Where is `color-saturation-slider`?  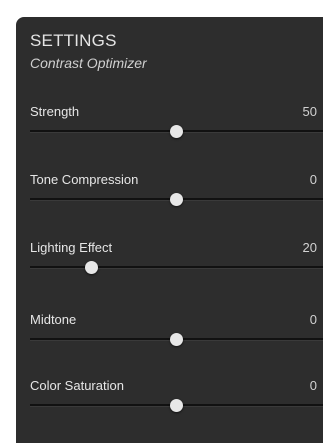 color-saturation-slider is located at coordinates (176, 405).